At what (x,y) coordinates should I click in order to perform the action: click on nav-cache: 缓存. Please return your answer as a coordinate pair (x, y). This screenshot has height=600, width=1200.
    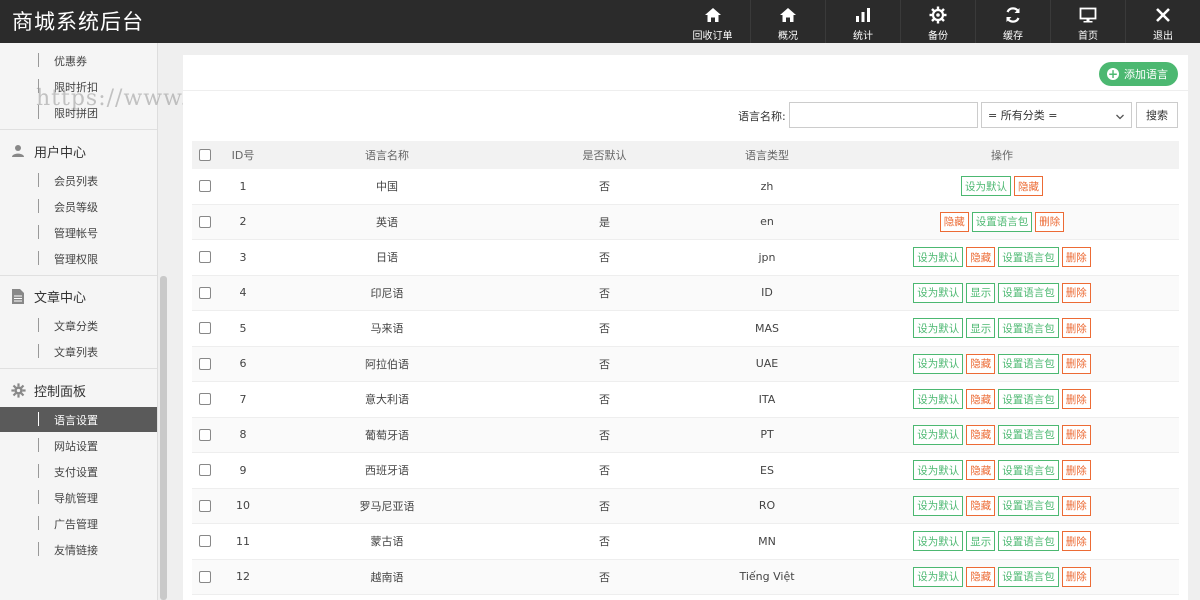
    Looking at the image, I should click on (1012, 21).